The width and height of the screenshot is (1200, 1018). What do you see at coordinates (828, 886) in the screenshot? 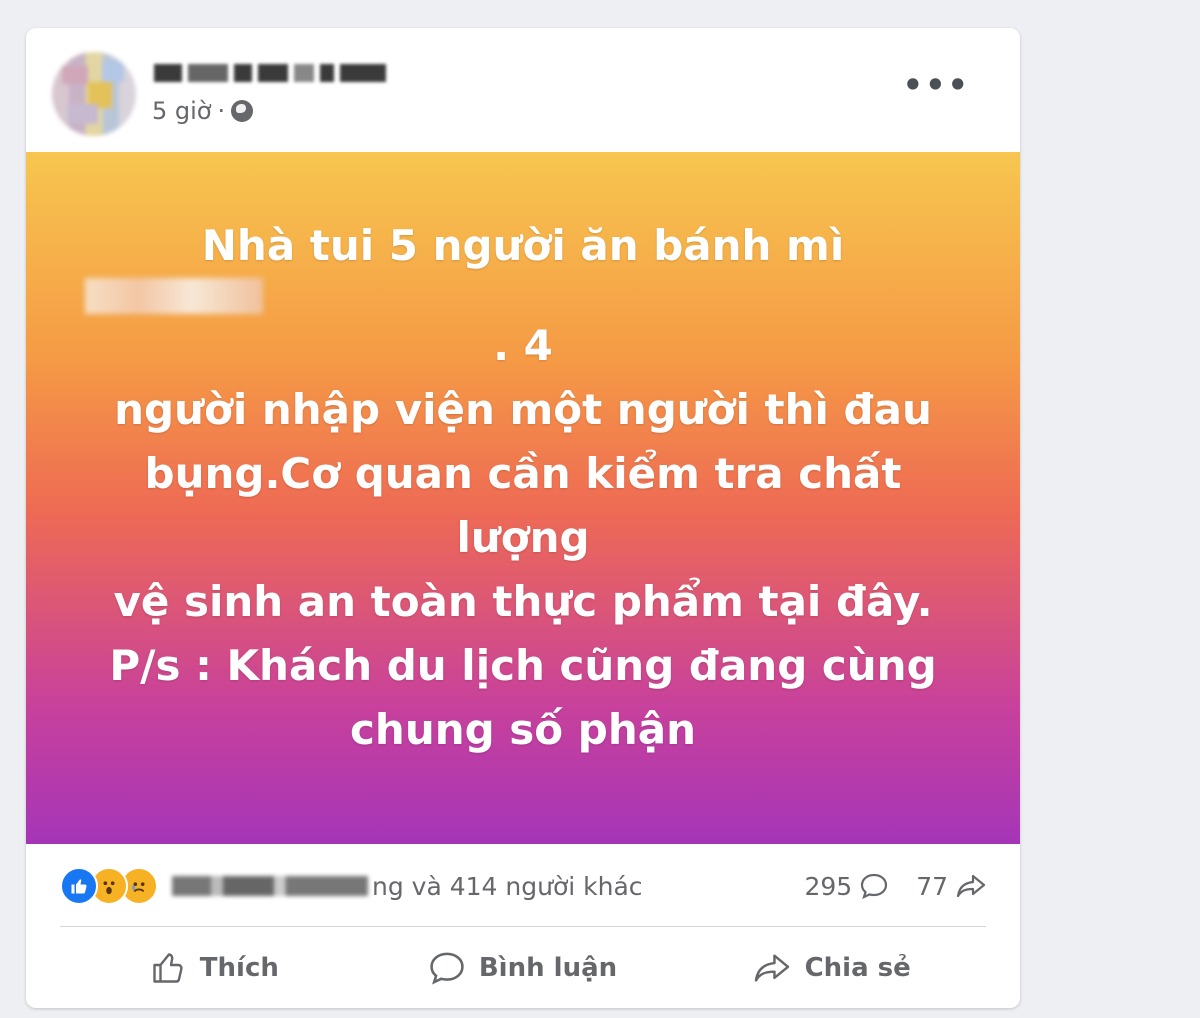
I see `comments-count-value: 295` at bounding box center [828, 886].